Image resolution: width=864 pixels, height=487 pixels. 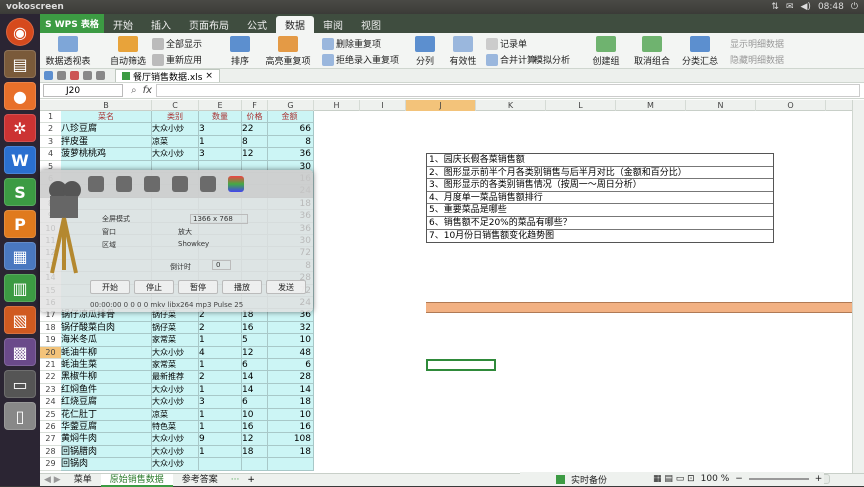 I want to click on close-icon: ×, so click(x=209, y=76).